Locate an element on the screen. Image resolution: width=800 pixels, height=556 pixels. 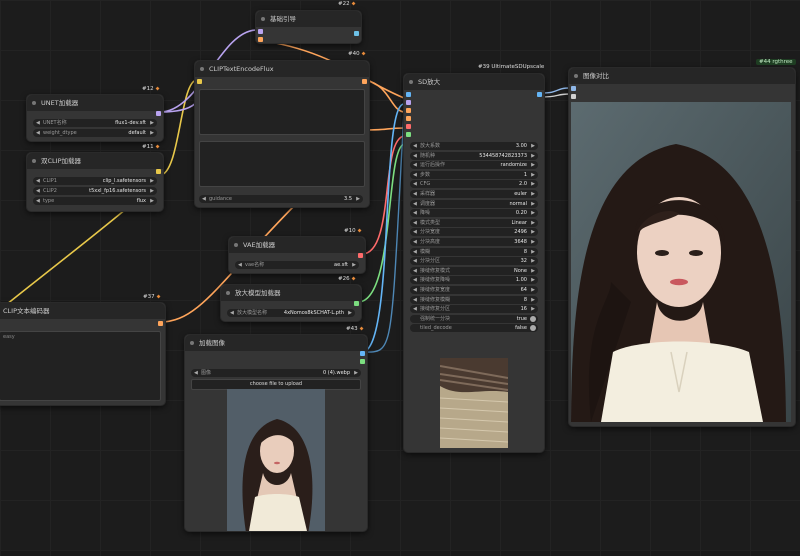
node-clip-text-encoder: CLIP文本编码器 easy is located at coordinates (83, 354).